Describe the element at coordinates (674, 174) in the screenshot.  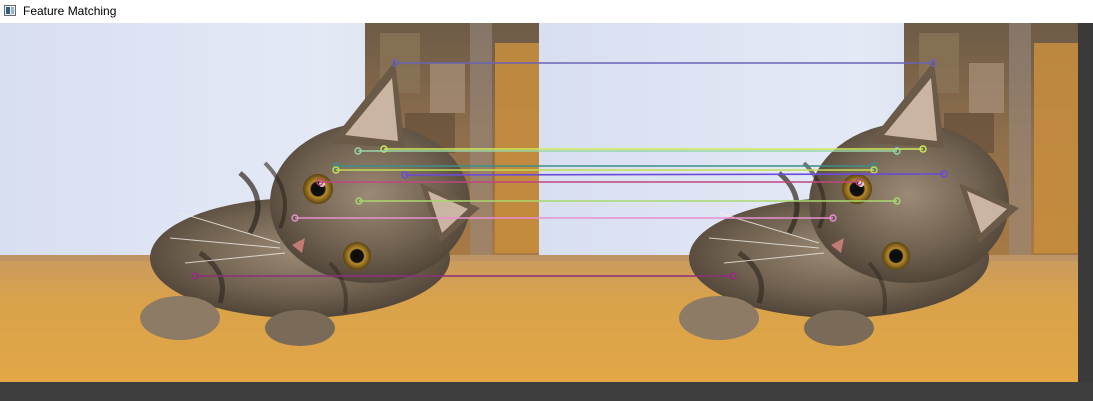
I see `match-line` at that location.